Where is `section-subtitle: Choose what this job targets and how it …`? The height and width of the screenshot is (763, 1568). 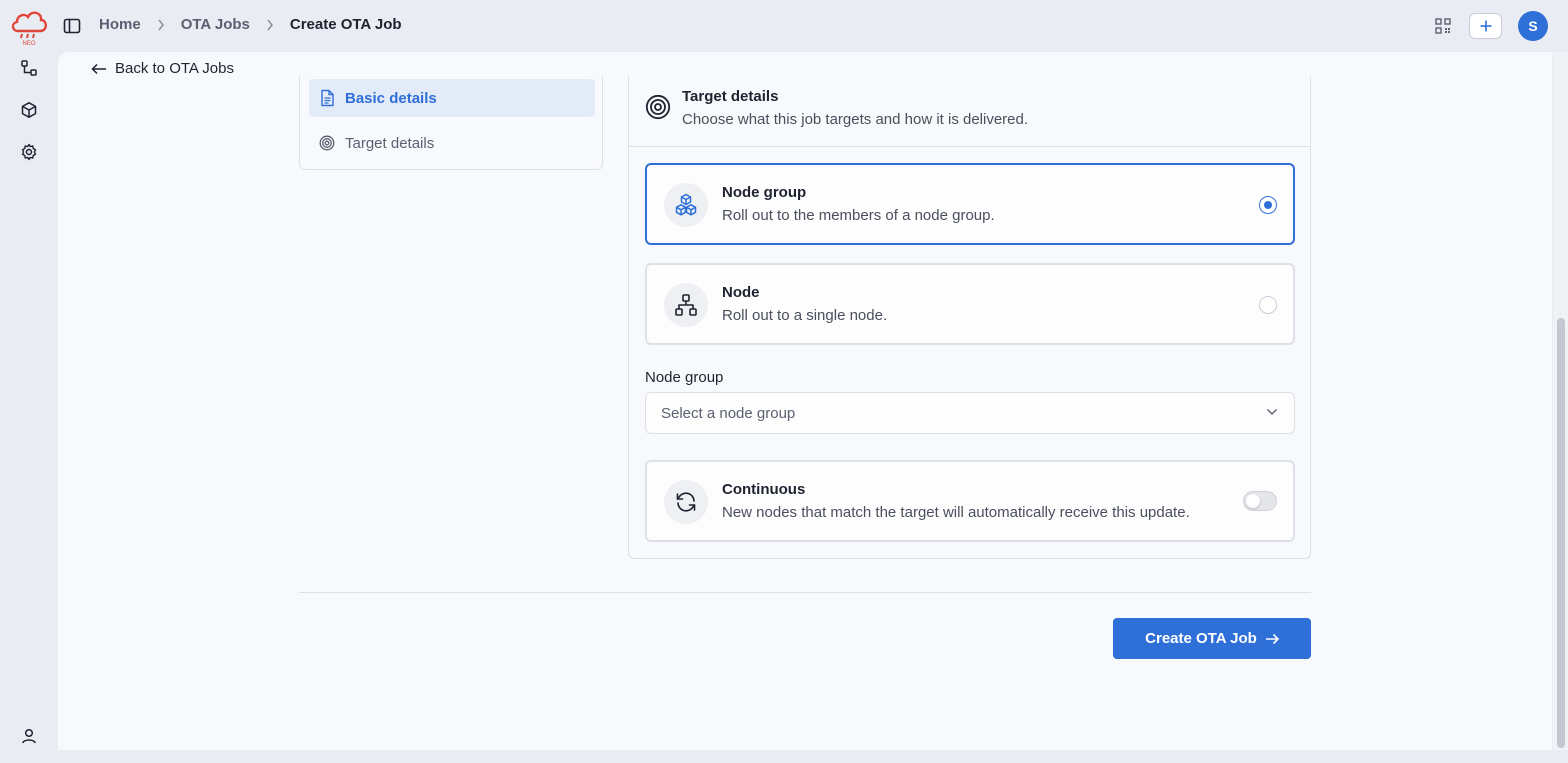 section-subtitle: Choose what this job targets and how it … is located at coordinates (855, 119).